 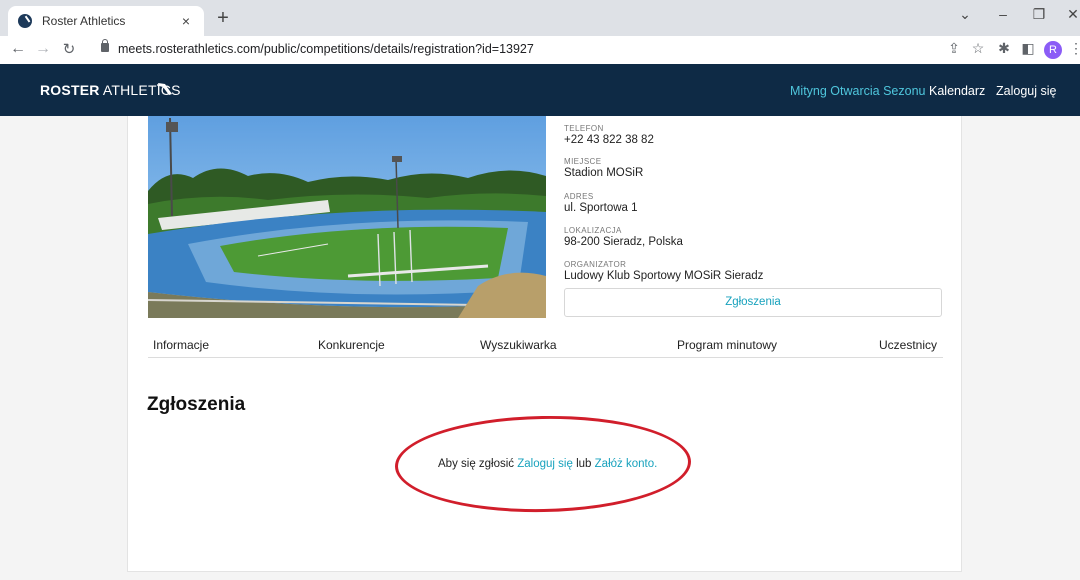 What do you see at coordinates (164, 89) in the screenshot?
I see `spike-shoe-logo-icon` at bounding box center [164, 89].